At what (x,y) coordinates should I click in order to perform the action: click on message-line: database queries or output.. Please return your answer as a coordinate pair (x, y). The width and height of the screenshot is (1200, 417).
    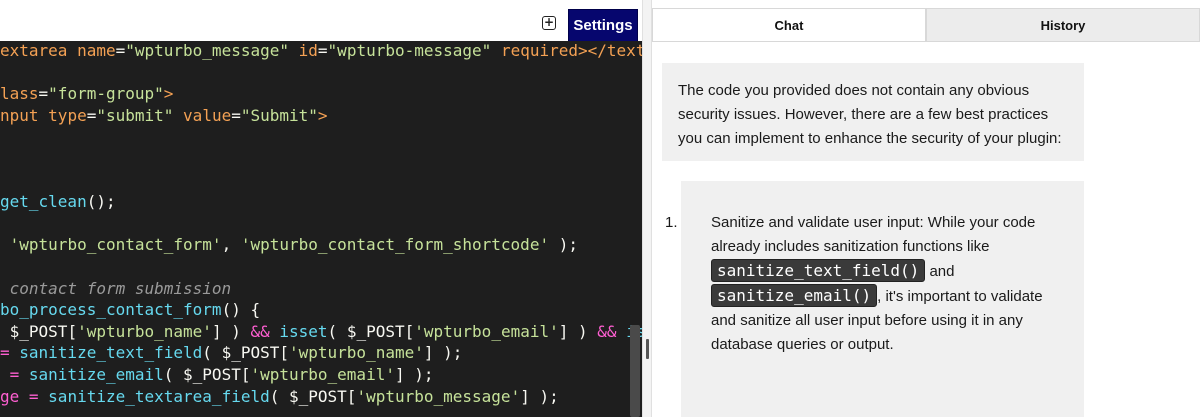
    Looking at the image, I should click on (802, 344).